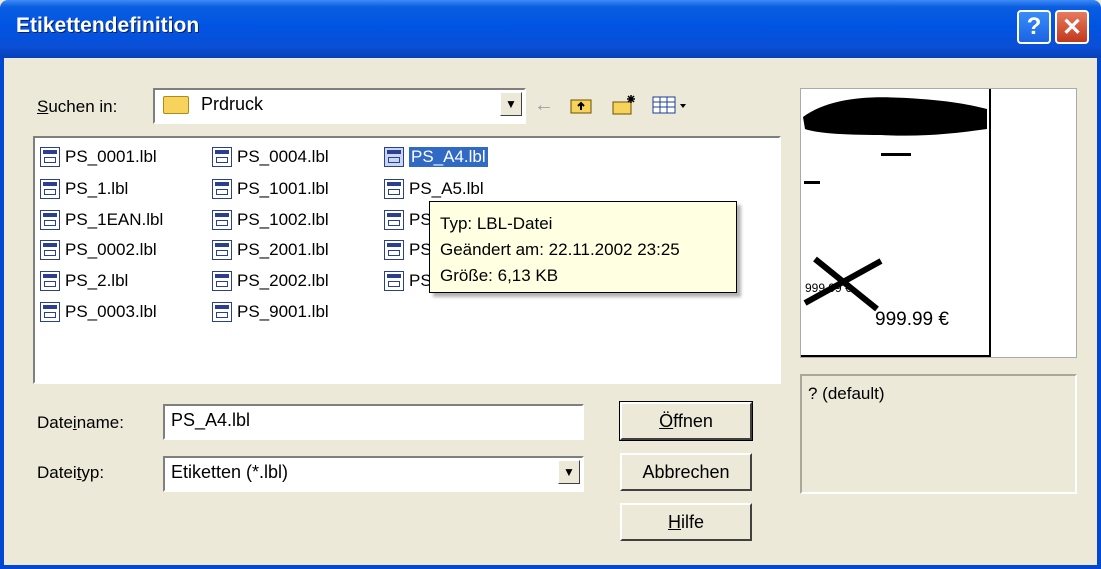 Image resolution: width=1101 pixels, height=569 pixels. Describe the element at coordinates (686, 421) in the screenshot. I see `open-button: Öffnen` at that location.